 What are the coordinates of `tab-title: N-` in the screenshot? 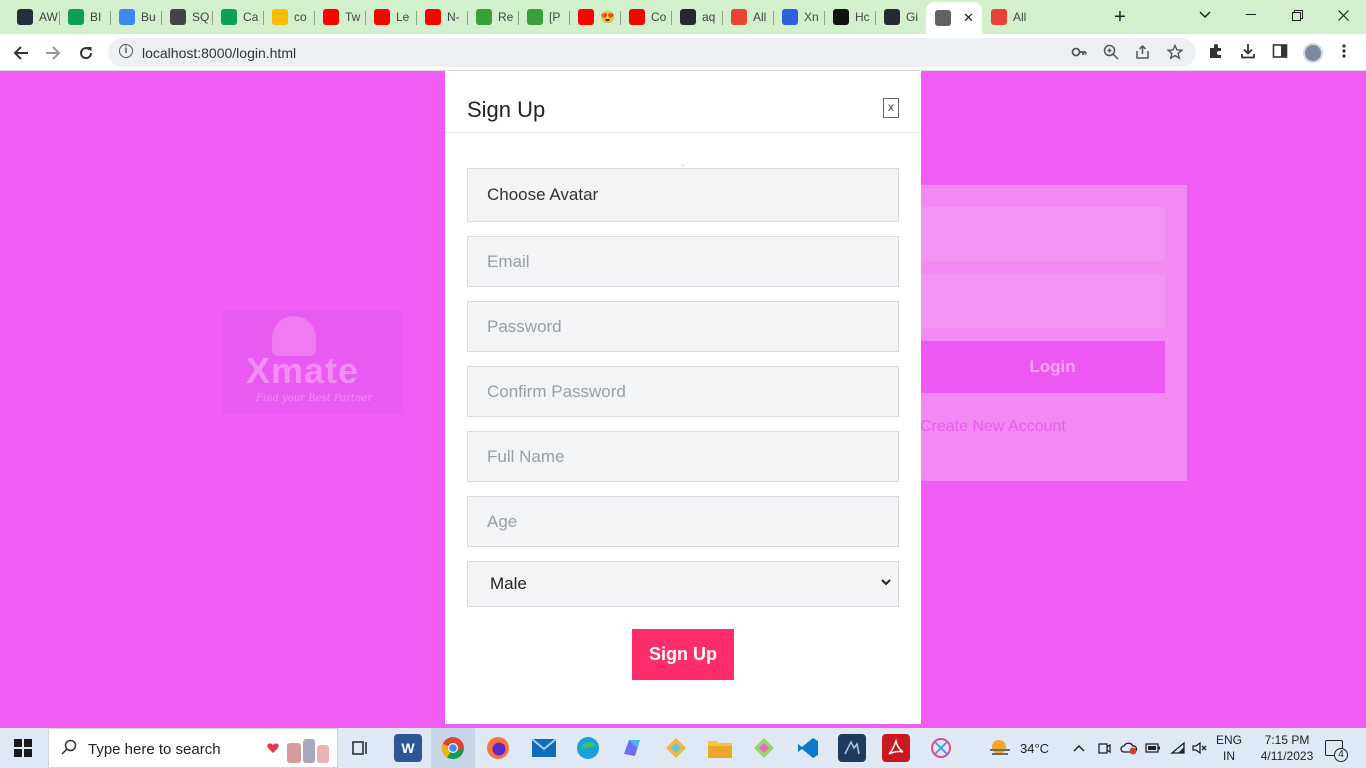 It's located at (453, 17).